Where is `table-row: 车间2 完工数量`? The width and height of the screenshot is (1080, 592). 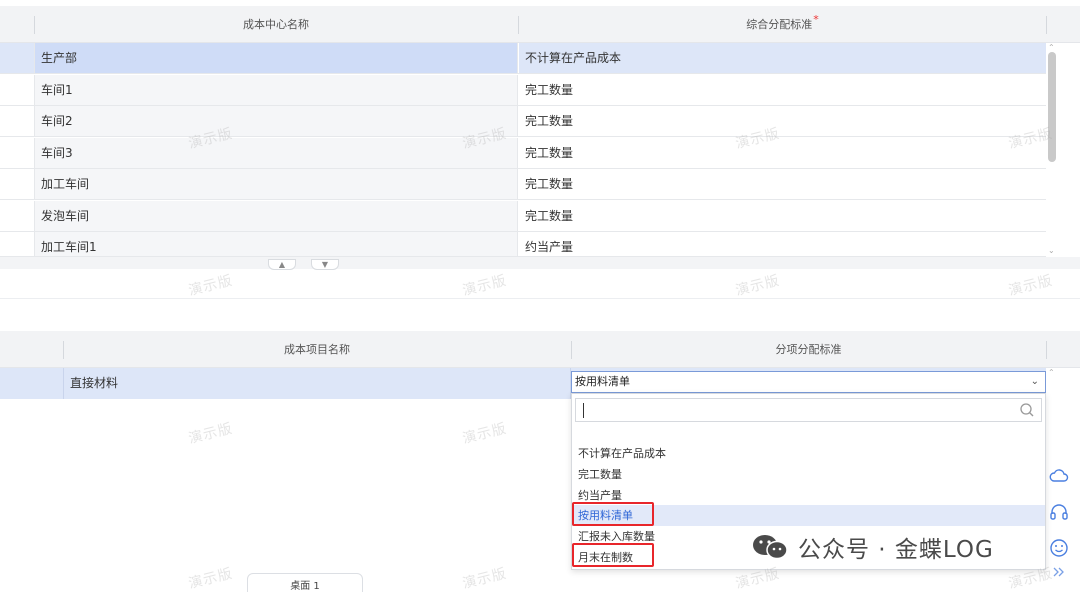
table-row: 车间2 完工数量 is located at coordinates (523, 121).